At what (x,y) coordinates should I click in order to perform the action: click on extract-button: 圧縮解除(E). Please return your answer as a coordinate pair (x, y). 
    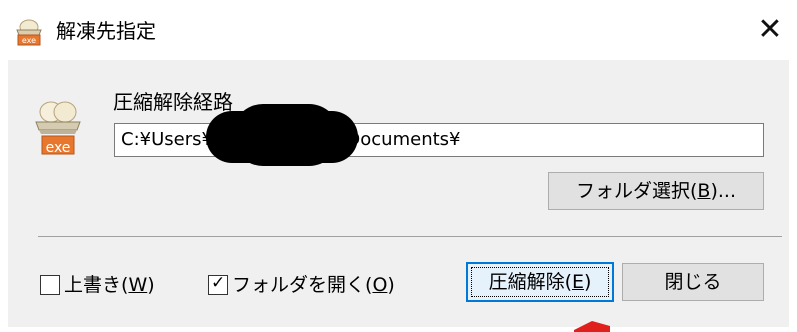
    Looking at the image, I should click on (540, 282).